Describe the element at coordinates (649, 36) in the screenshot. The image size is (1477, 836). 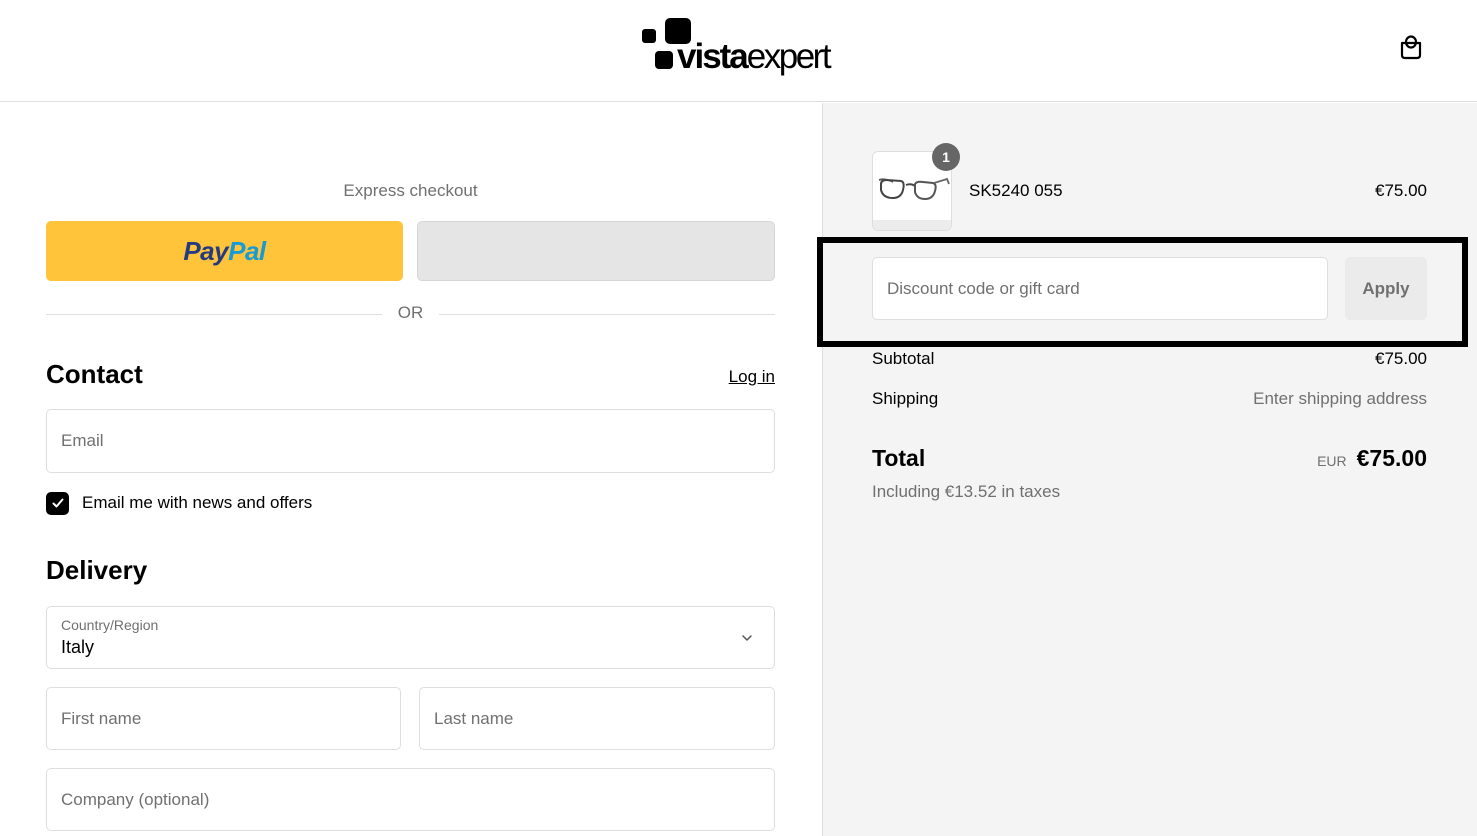
I see `logo-square-small` at that location.